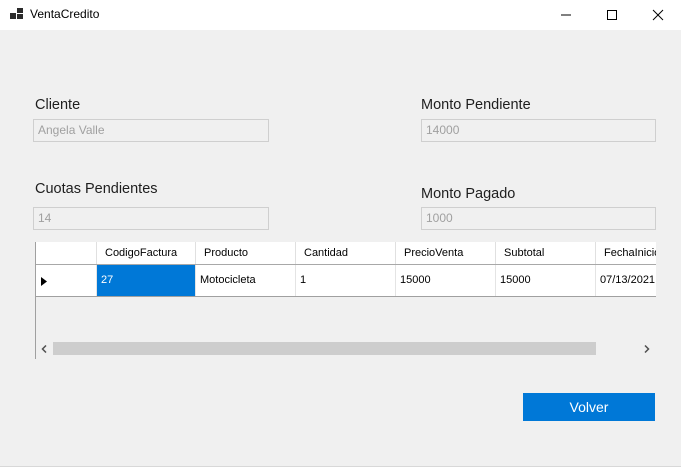 The height and width of the screenshot is (470, 681). Describe the element at coordinates (146, 280) in the screenshot. I see `cell-codigo-factura: 27` at that location.